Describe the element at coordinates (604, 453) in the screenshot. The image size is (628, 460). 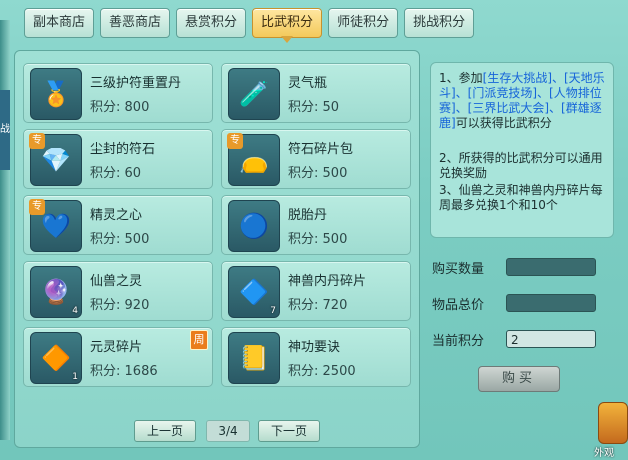
I see `appearance-label: 外观` at that location.